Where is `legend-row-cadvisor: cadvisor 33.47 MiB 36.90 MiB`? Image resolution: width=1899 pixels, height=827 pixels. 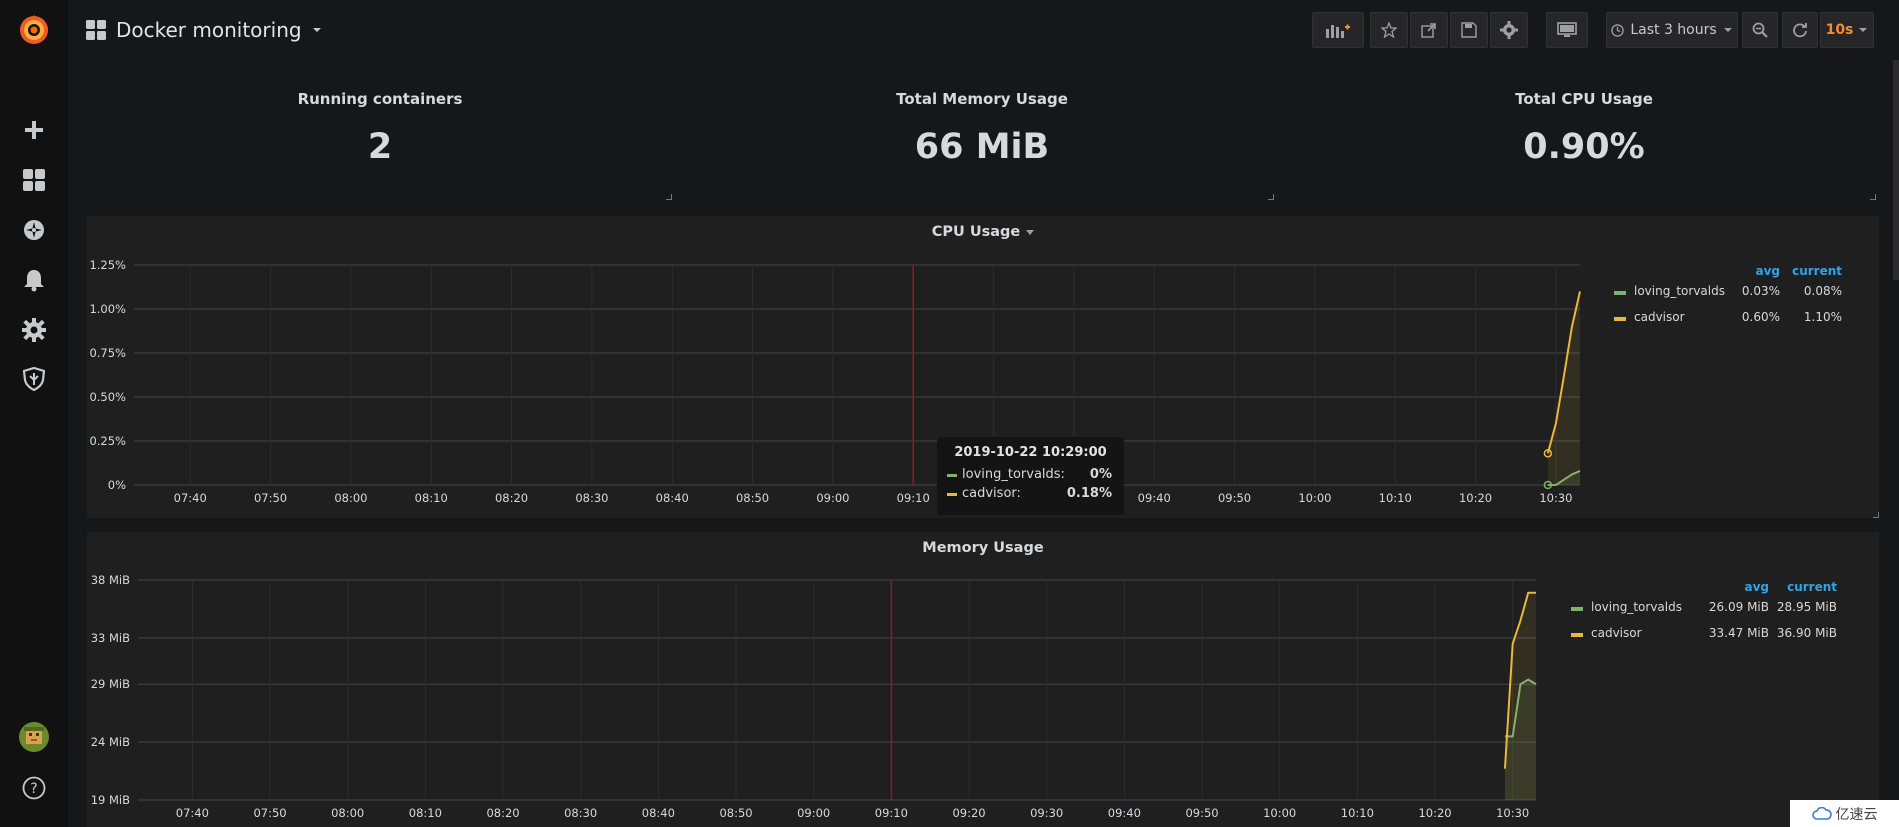
legend-row-cadvisor: cadvisor 33.47 MiB 36.90 MiB is located at coordinates (1709, 634).